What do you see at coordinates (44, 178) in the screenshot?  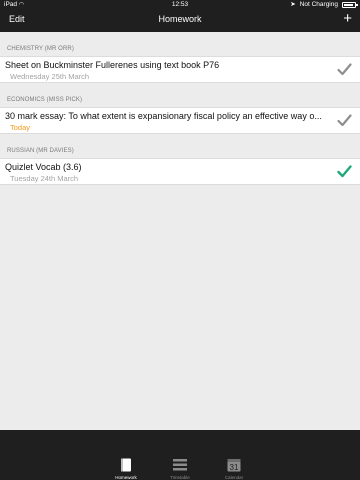 I see `homework-due: Tuesday 24th March` at bounding box center [44, 178].